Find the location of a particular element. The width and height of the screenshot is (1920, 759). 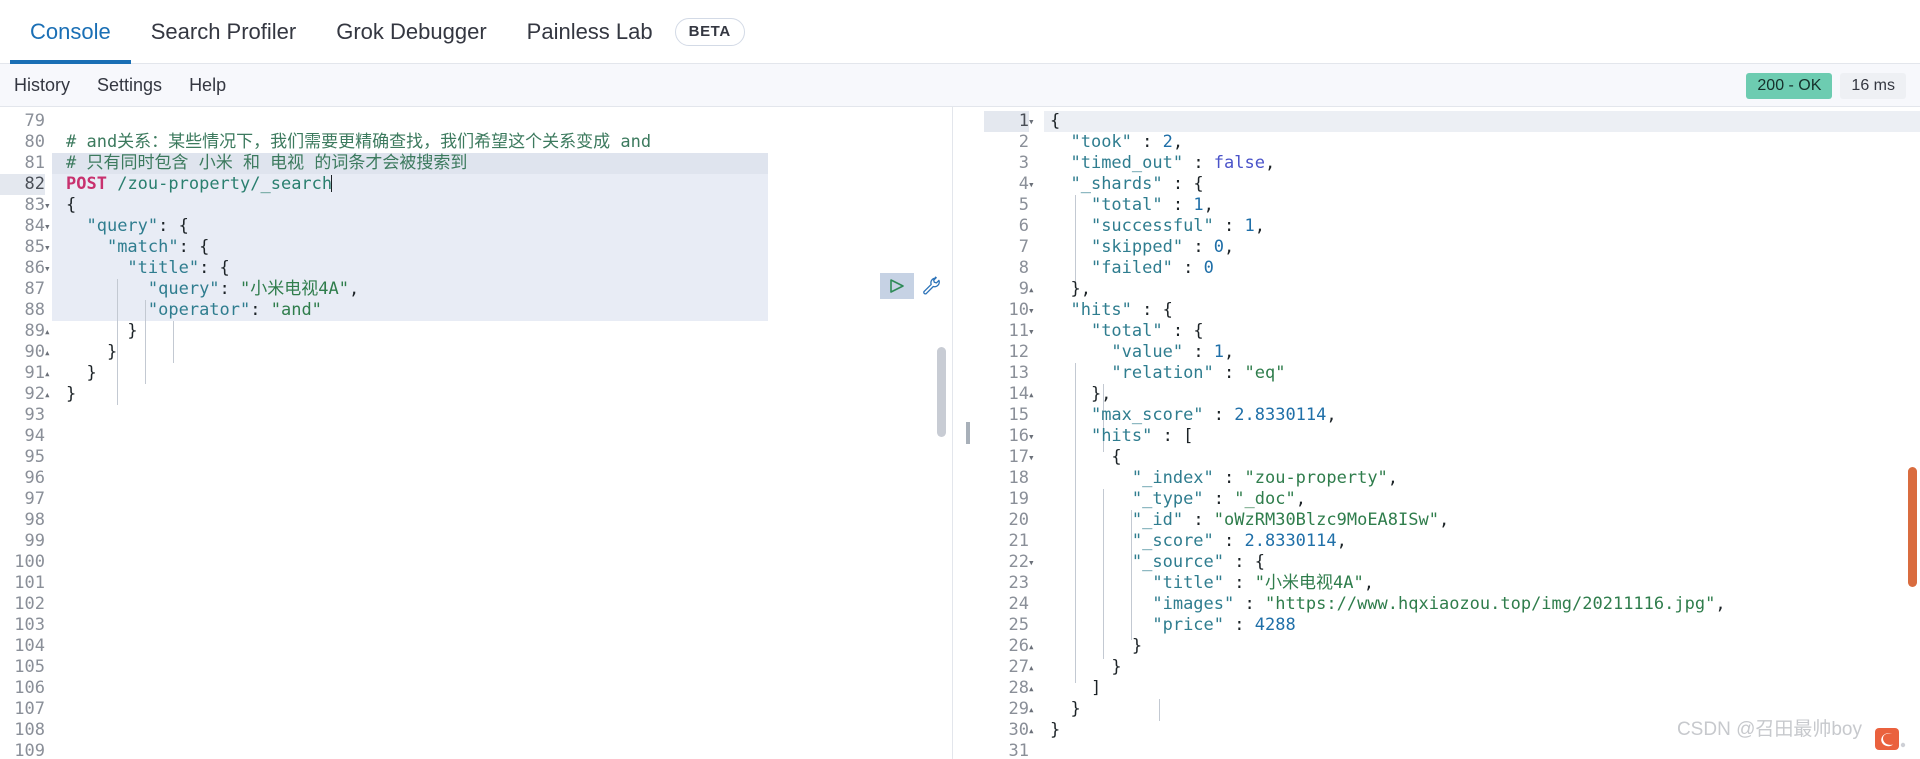

tab-grok-debugger: Grok Debugger is located at coordinates (411, 32).